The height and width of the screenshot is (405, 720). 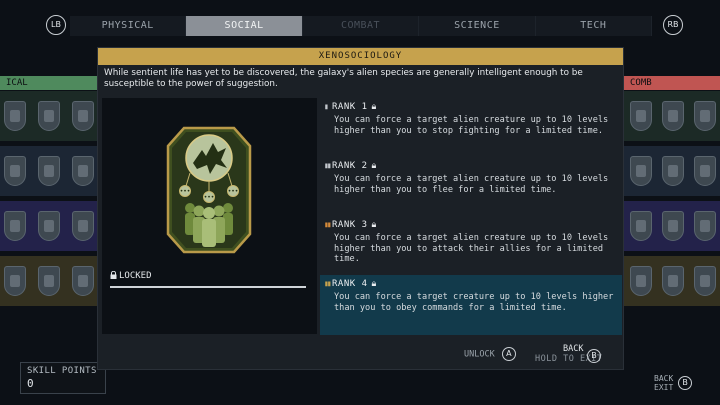 I want to click on skill-points-label: SKILL POINTS, so click(x=62, y=371).